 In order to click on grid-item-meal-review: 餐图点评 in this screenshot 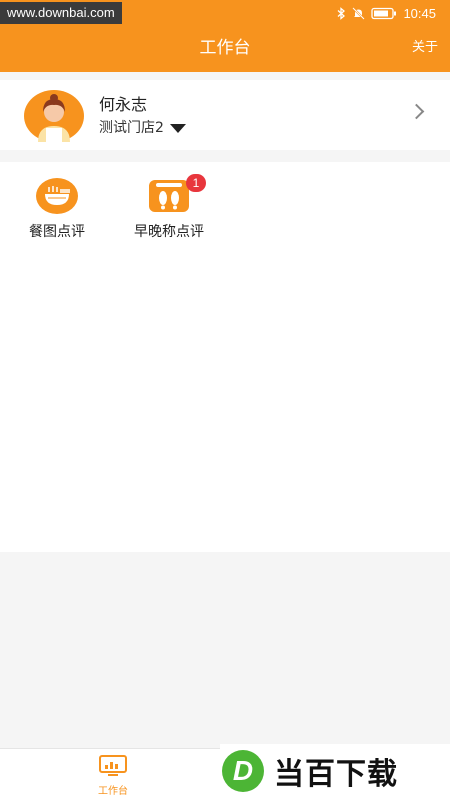, I will do `click(57, 210)`.